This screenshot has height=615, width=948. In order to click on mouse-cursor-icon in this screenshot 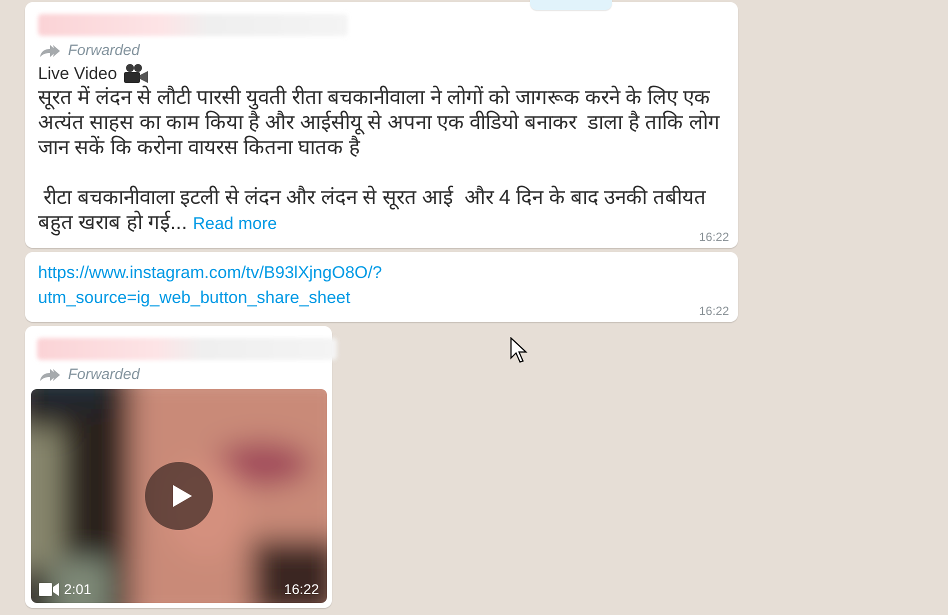, I will do `click(519, 350)`.